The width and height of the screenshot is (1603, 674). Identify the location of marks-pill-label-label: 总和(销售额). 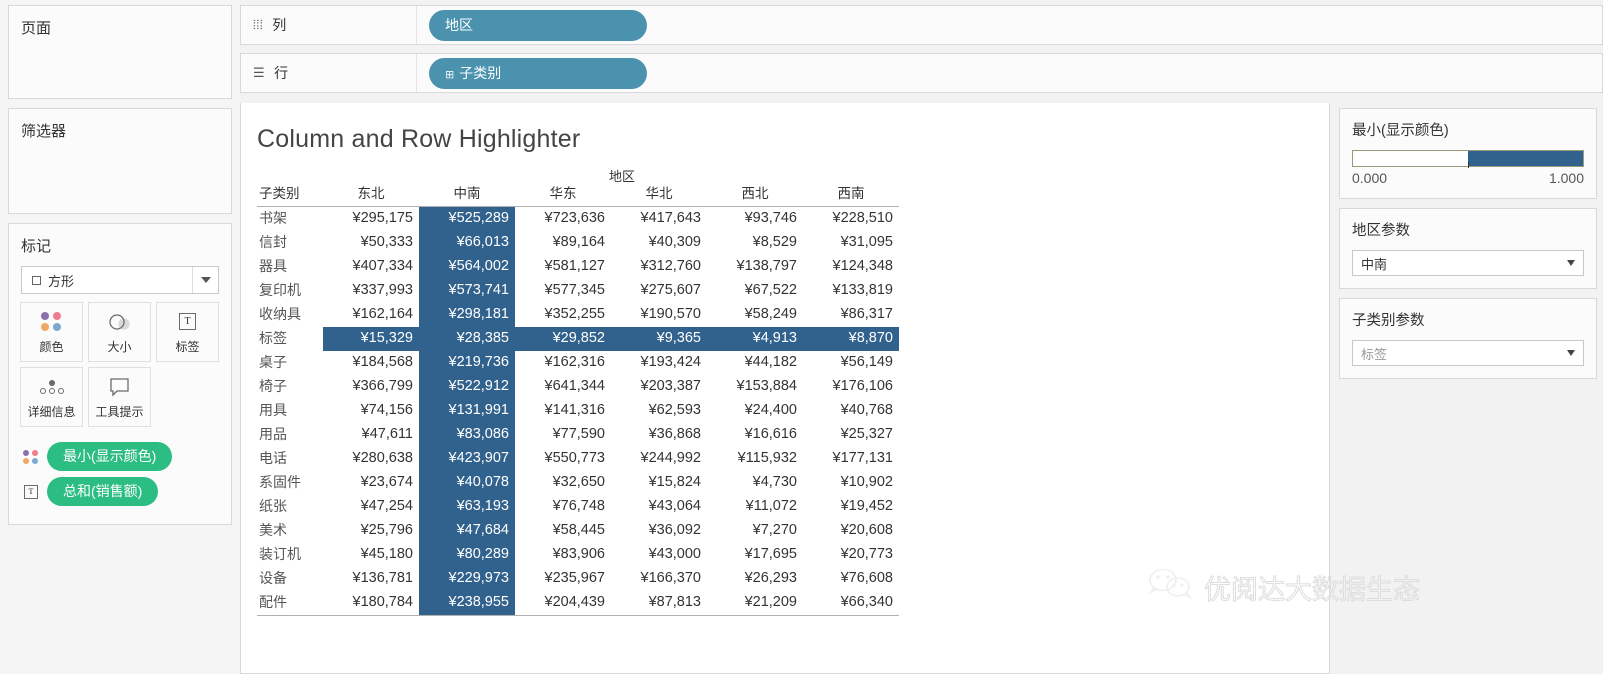
(103, 491).